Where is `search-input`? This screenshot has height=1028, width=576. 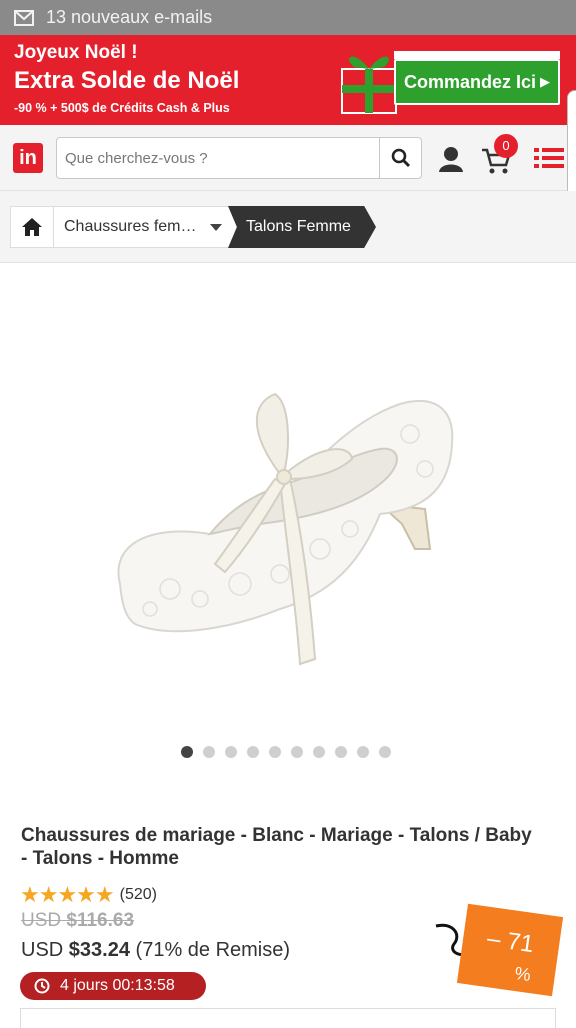 search-input is located at coordinates (218, 158).